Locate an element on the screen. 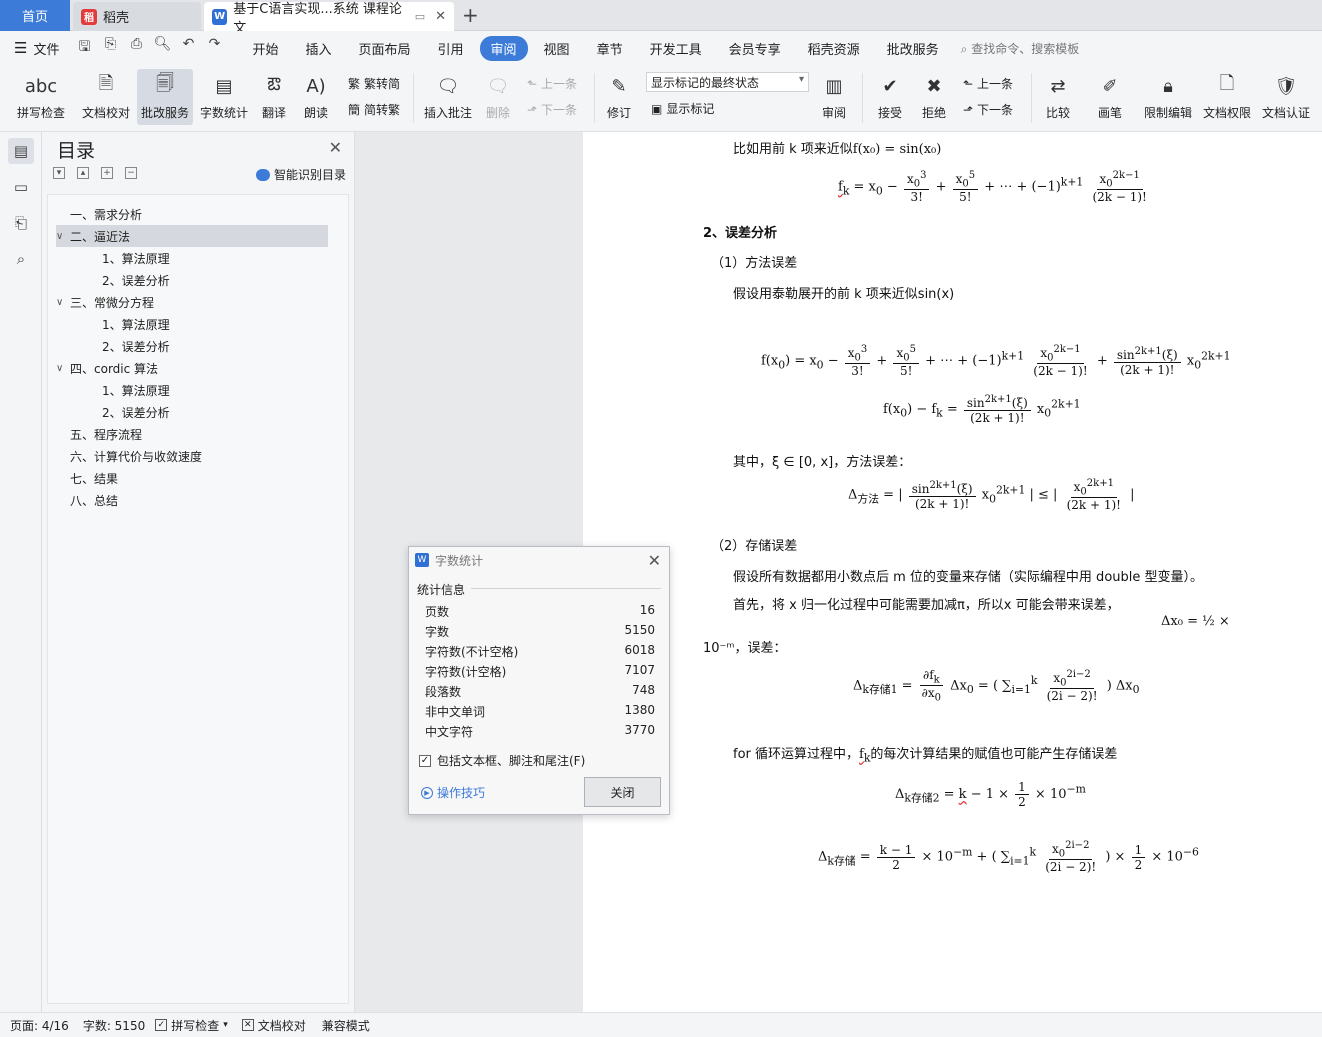  paragraph-text: 比如用前 k 项来近似 is located at coordinates (793, 149).